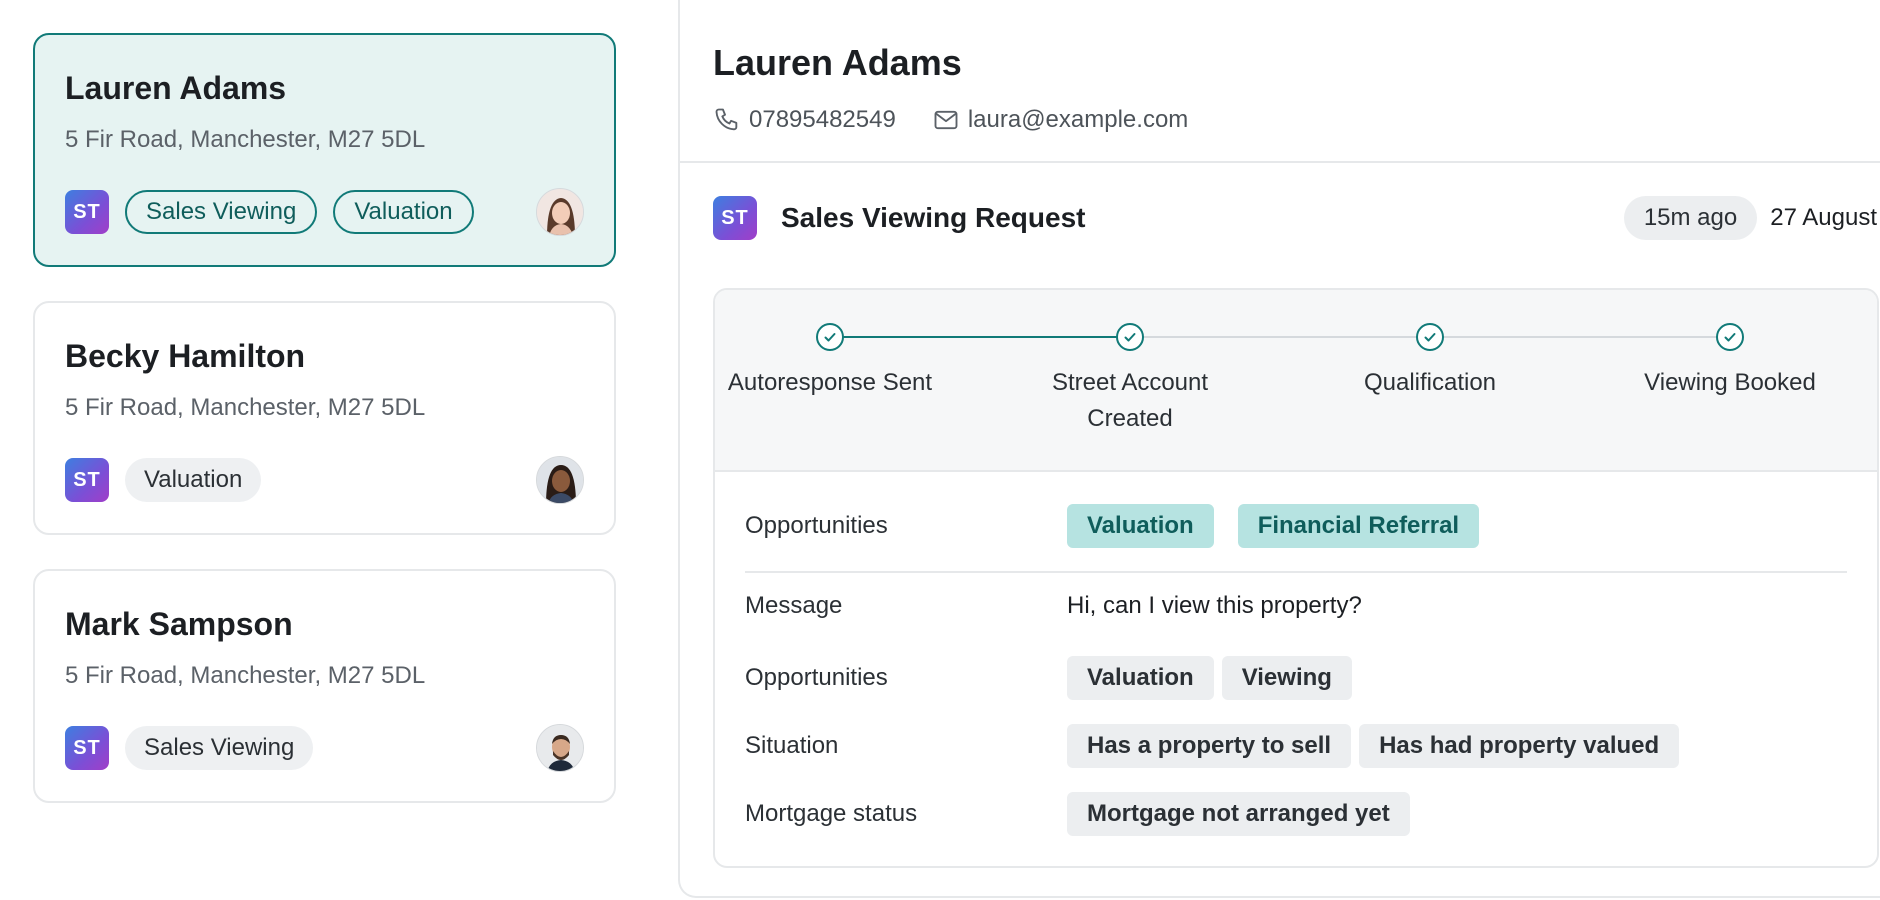  I want to click on step-street-account-created: Street Account Created, so click(1130, 380).